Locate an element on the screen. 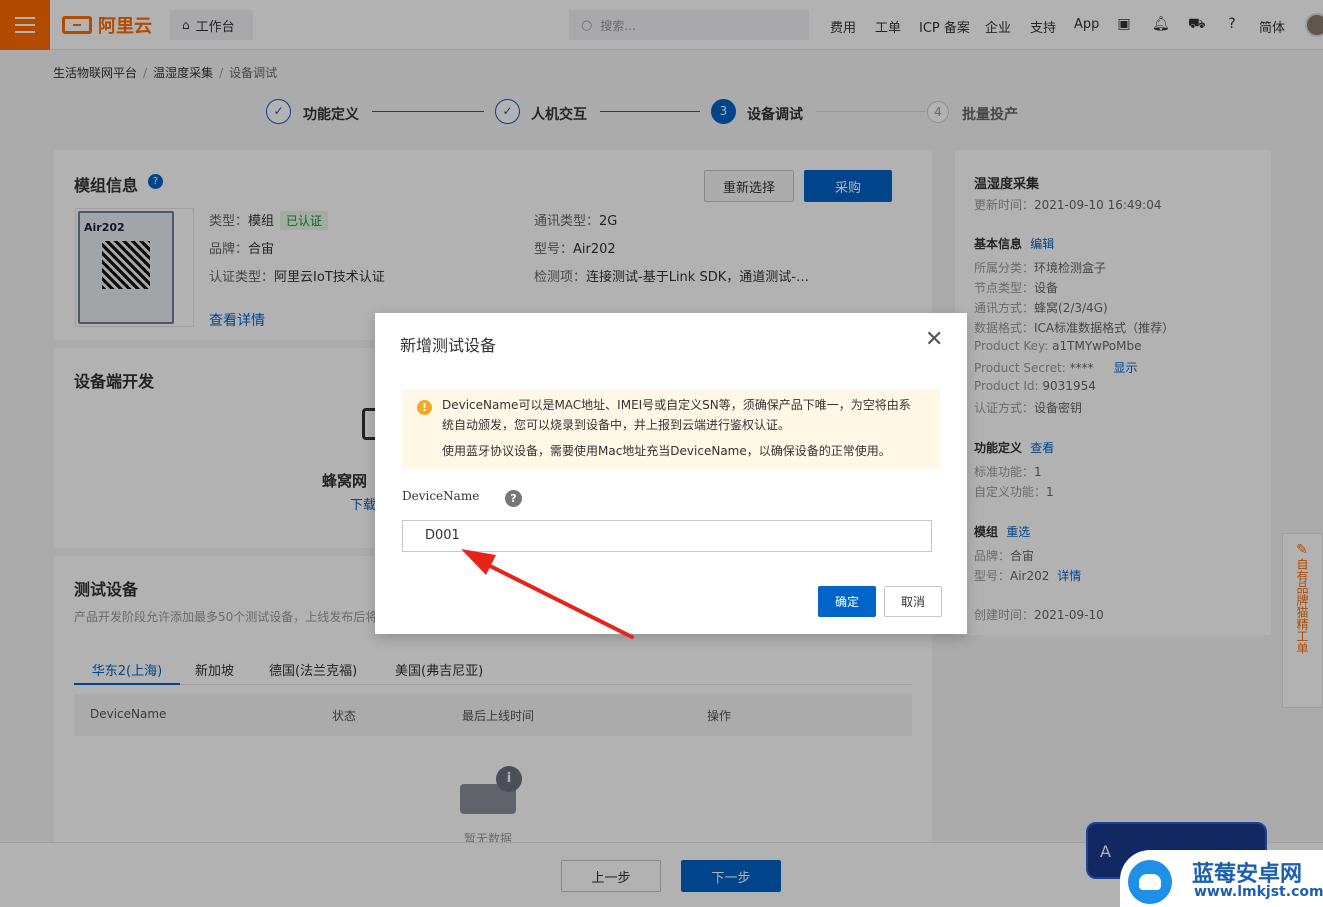 The height and width of the screenshot is (907, 1323). warning-line-2: 统自动颁发，您可以烧录到设备中，并上报到云端进行鉴权认证。 is located at coordinates (616, 425).